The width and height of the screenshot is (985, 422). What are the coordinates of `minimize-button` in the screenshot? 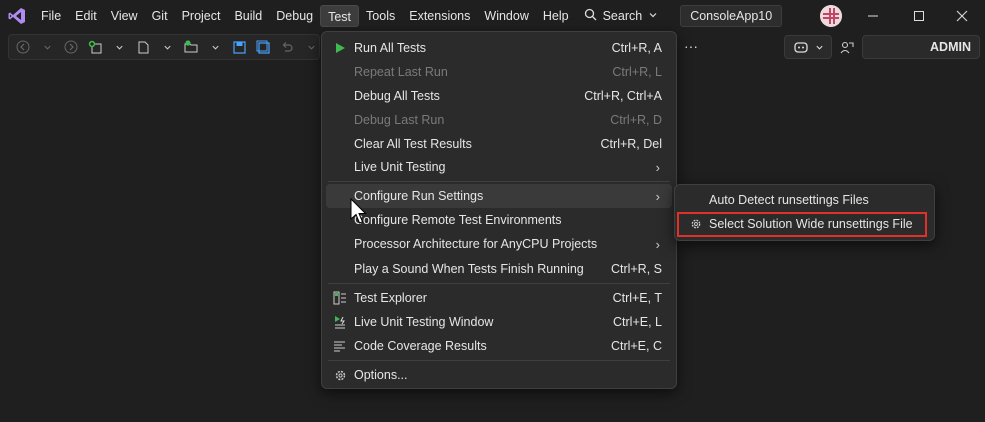 It's located at (873, 16).